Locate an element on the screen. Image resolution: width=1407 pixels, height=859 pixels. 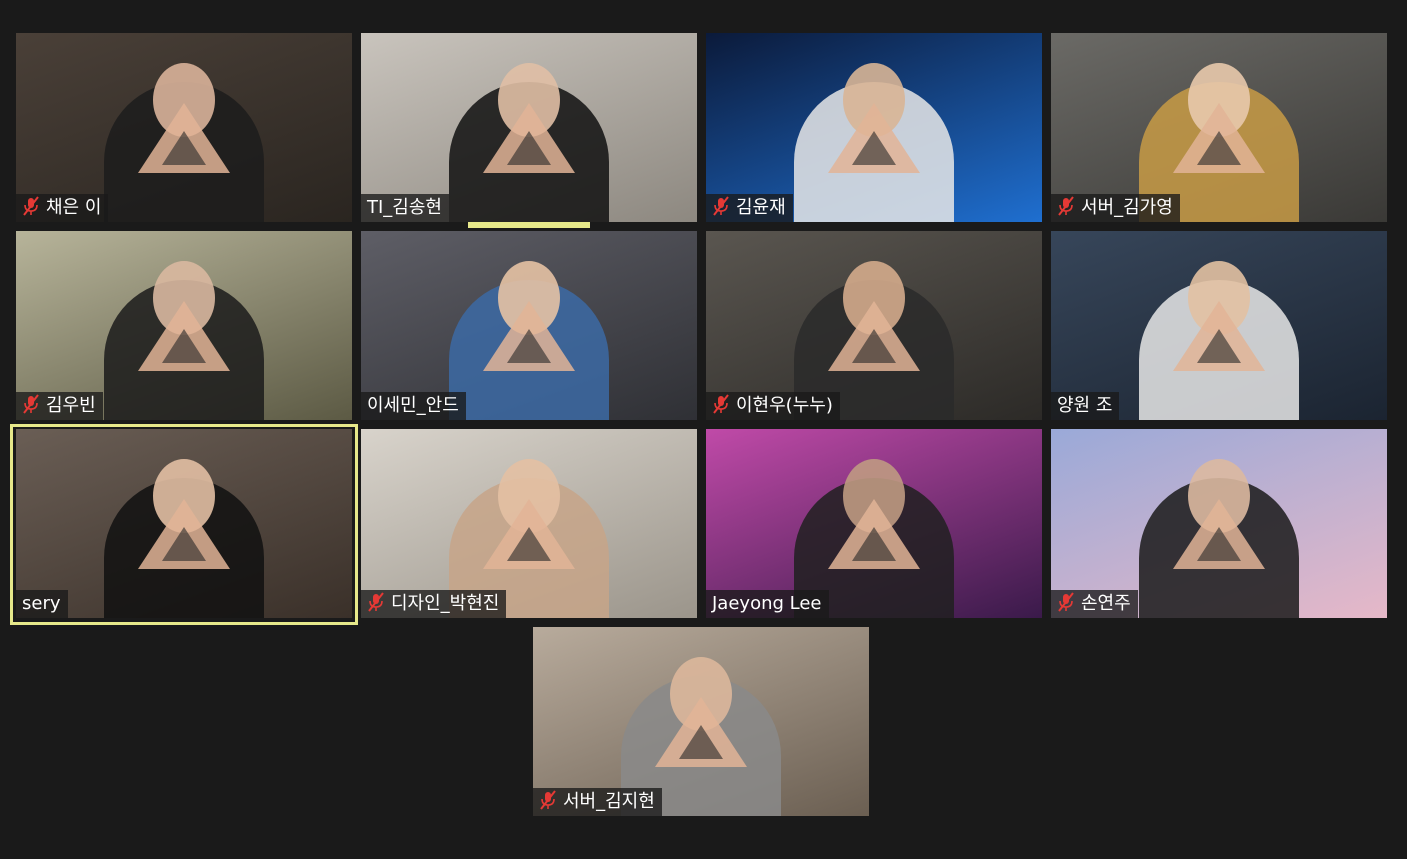
participant-name: 김윤재 is located at coordinates (761, 207).